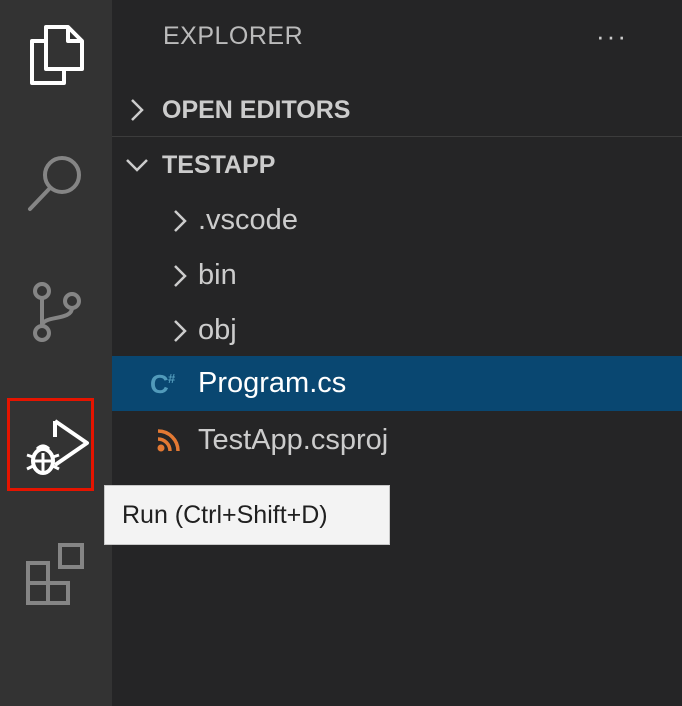  I want to click on search-button, so click(56, 183).